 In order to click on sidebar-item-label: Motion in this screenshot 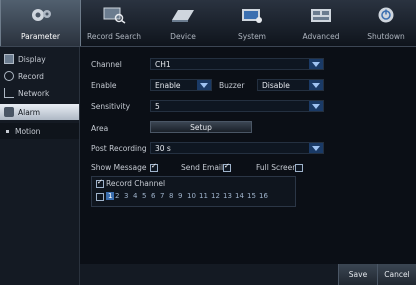, I will do `click(28, 131)`.